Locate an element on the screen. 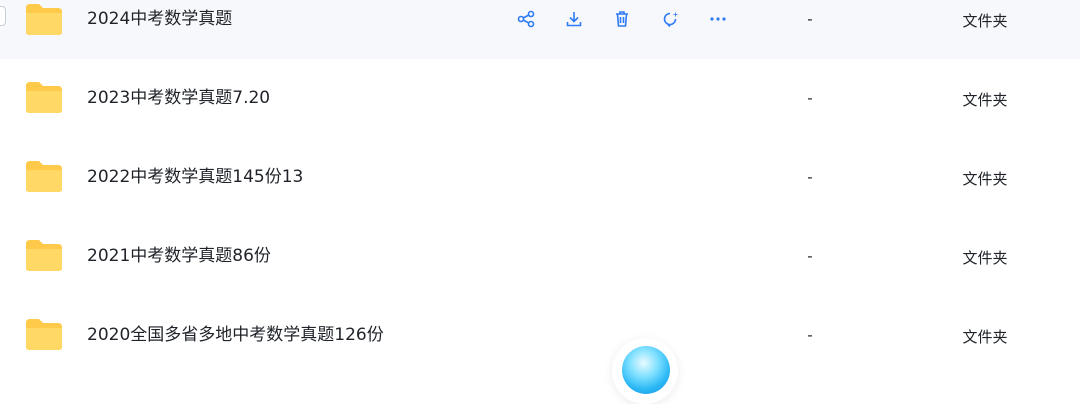  file-name: 2021中考数学真题86份 is located at coordinates (179, 256).